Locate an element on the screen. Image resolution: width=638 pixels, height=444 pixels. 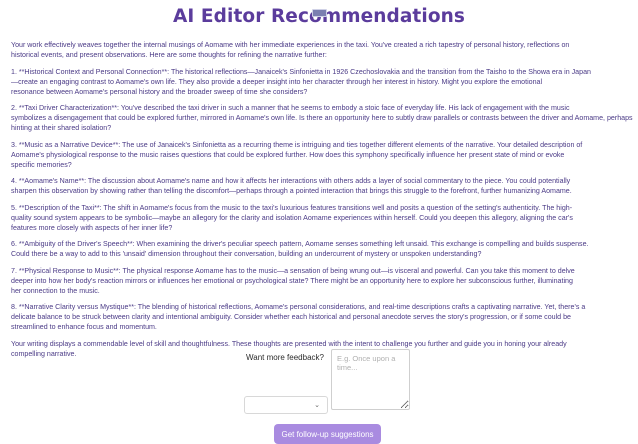
recommendation-line: her connection to the music. is located at coordinates (55, 290).